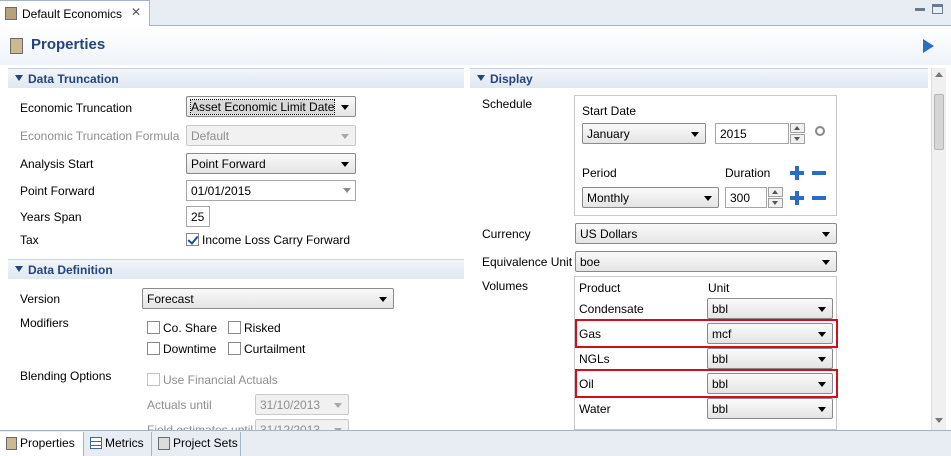 The image size is (951, 456). I want to click on tab-label: Metrics, so click(124, 443).